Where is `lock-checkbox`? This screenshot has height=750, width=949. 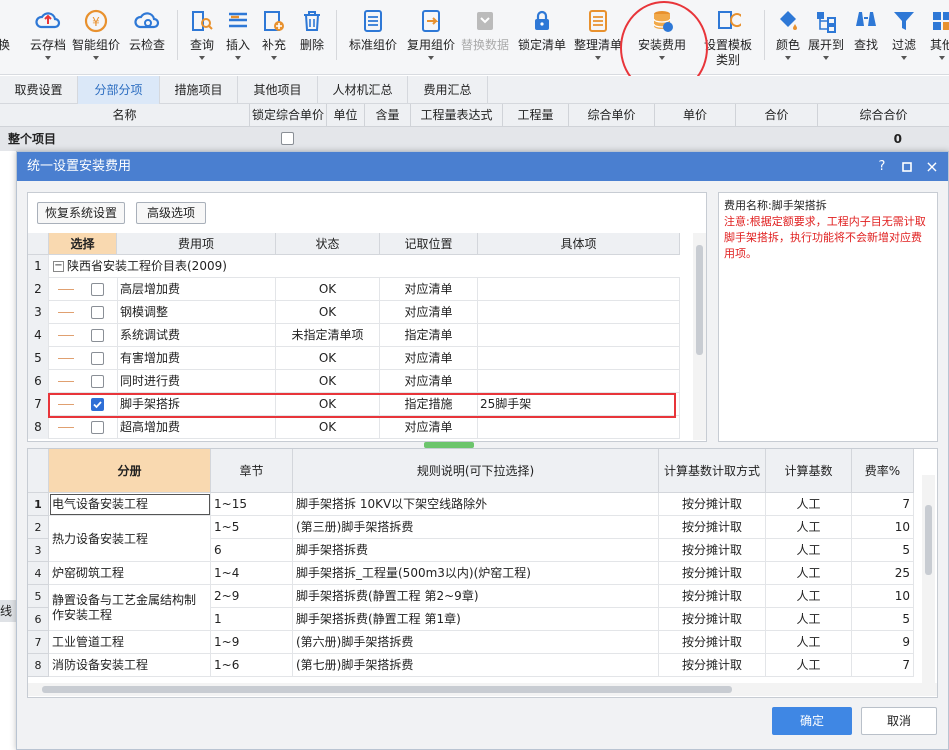 lock-checkbox is located at coordinates (287, 138).